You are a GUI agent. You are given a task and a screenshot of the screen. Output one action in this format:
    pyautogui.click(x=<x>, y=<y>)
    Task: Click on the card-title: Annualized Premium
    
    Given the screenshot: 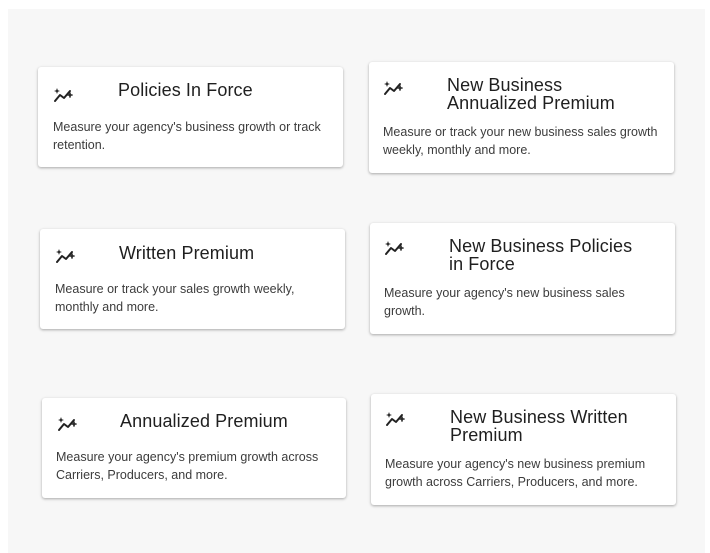 What is the action you would take?
    pyautogui.click(x=204, y=421)
    